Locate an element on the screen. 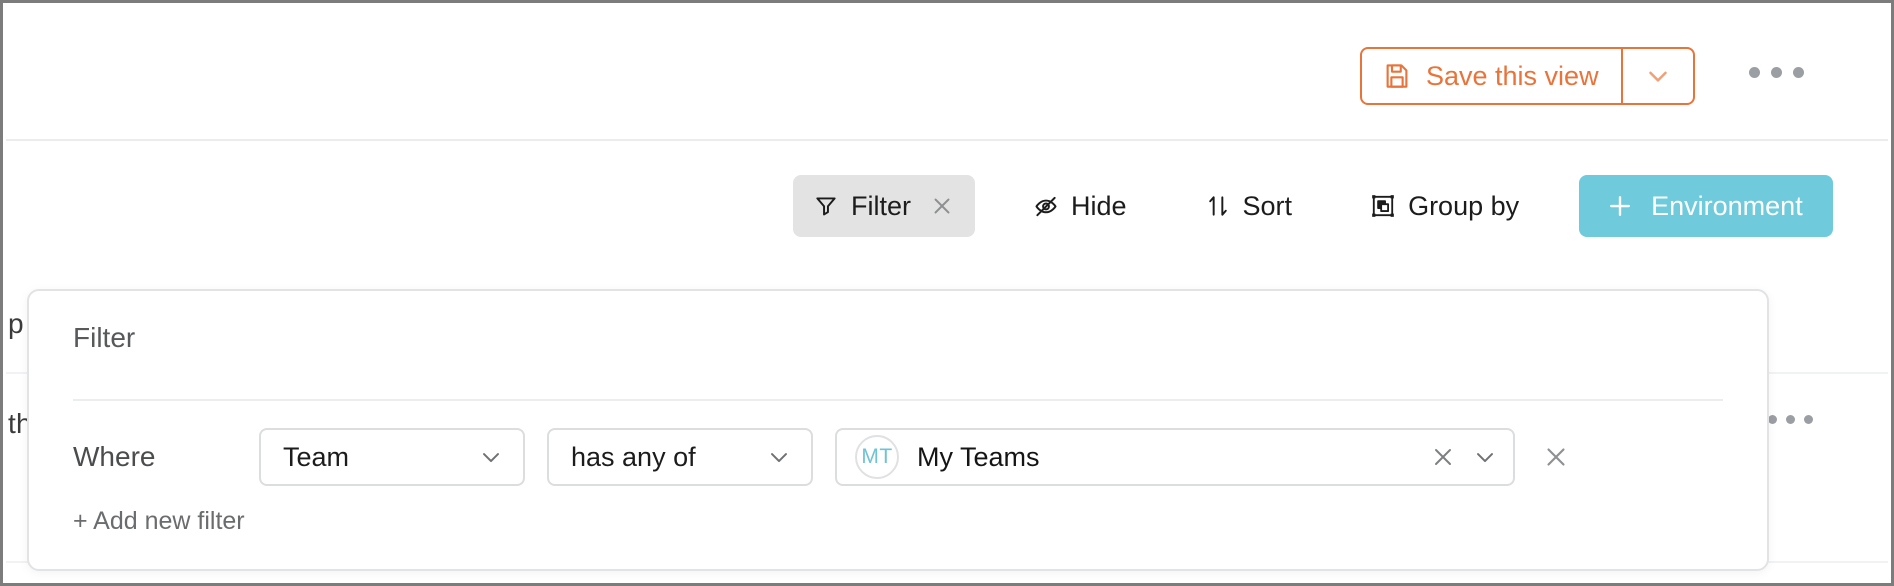  view-toolbar: Filter Hide Sort Group by Environment is located at coordinates (1313, 206).